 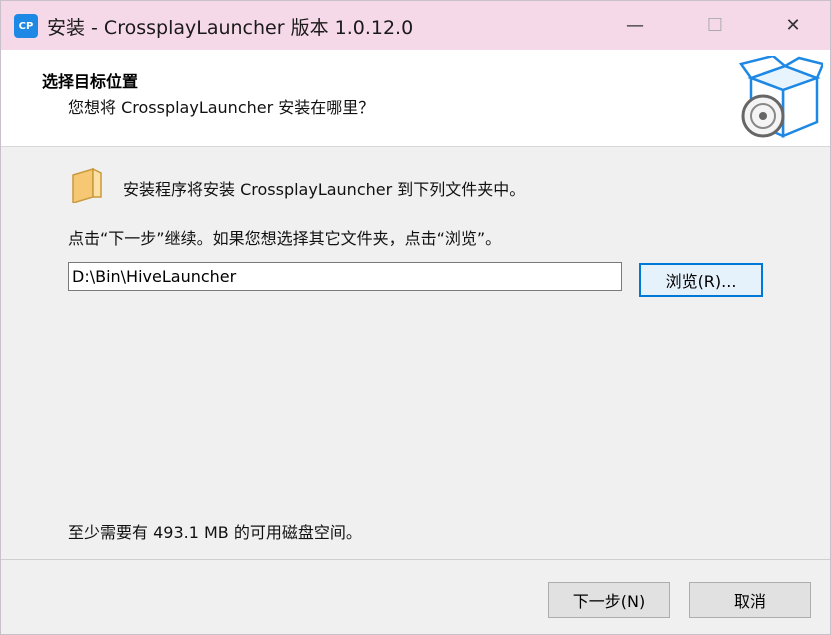 What do you see at coordinates (715, 25) in the screenshot?
I see `maximize-button: ☐` at bounding box center [715, 25].